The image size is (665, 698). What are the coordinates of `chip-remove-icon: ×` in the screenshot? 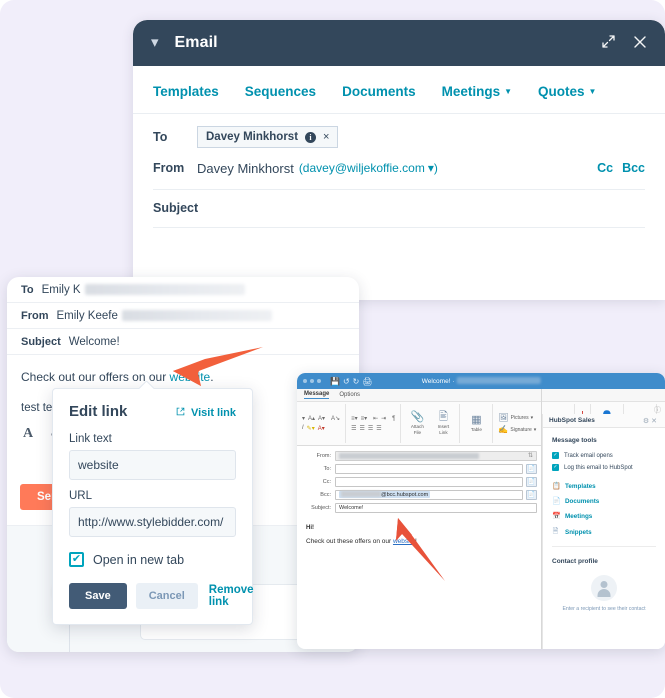 It's located at (326, 137).